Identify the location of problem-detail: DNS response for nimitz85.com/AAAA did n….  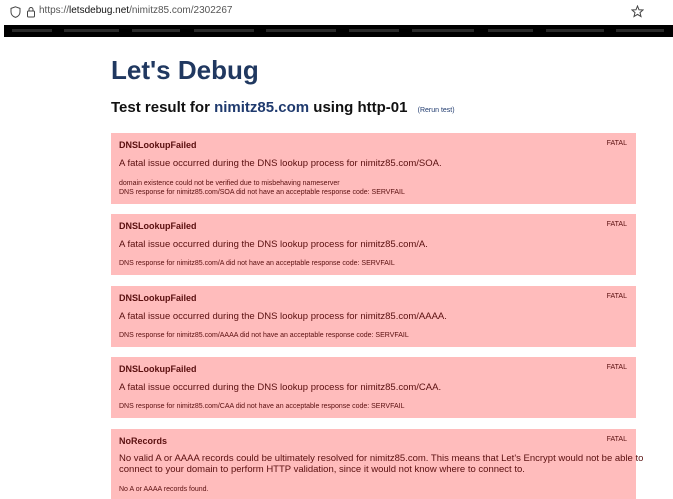
(264, 335).